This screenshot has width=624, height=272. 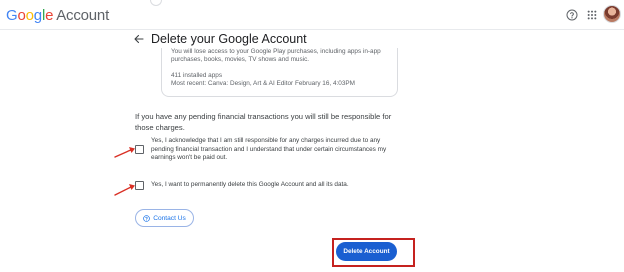 What do you see at coordinates (312, 15) in the screenshot?
I see `top-bar: Google Account` at bounding box center [312, 15].